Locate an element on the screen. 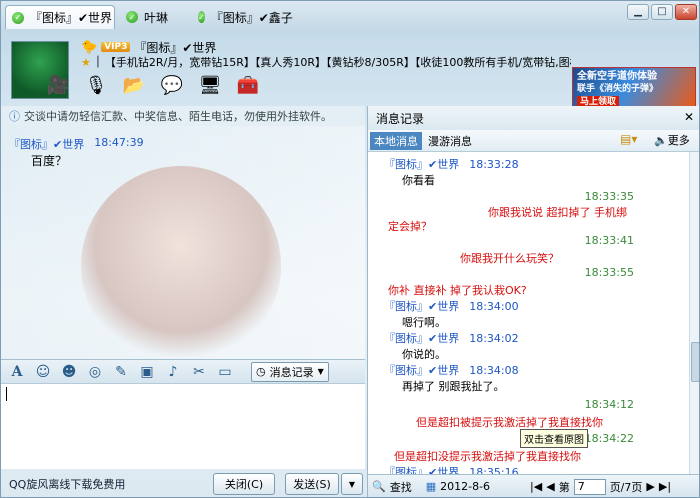 The image size is (700, 498). maximize-button: □ is located at coordinates (662, 12).